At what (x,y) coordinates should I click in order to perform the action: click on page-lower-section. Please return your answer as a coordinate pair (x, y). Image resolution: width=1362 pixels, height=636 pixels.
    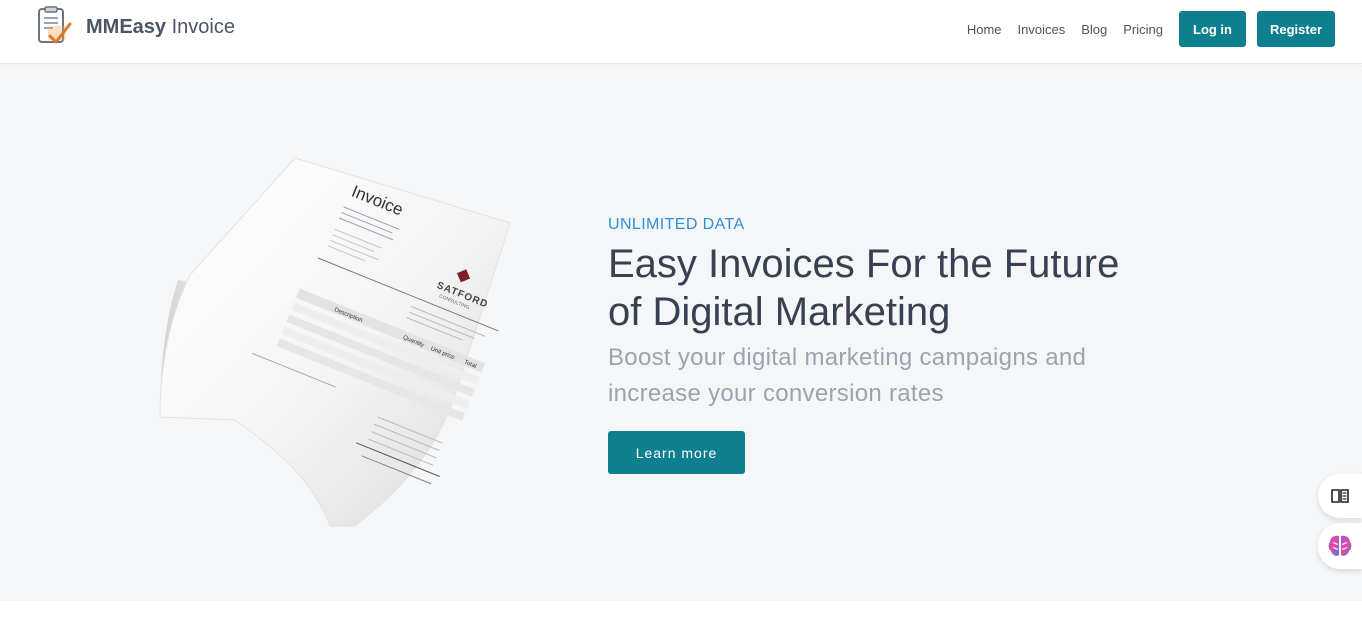
    Looking at the image, I should click on (681, 618).